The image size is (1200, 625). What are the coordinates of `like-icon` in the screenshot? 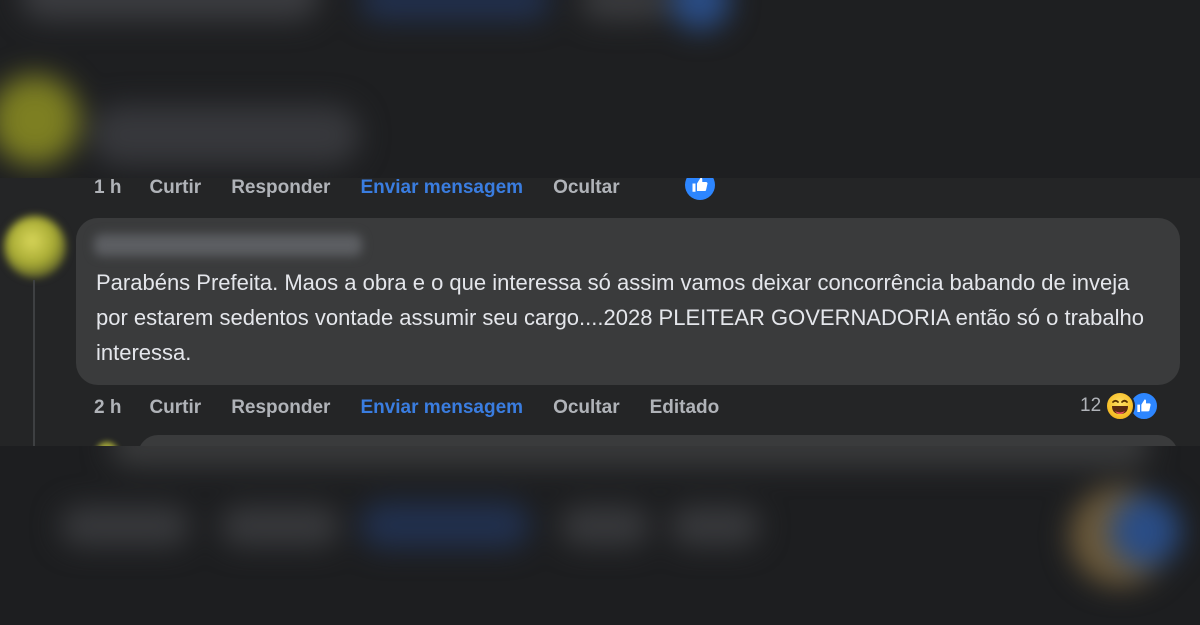 It's located at (700, 189).